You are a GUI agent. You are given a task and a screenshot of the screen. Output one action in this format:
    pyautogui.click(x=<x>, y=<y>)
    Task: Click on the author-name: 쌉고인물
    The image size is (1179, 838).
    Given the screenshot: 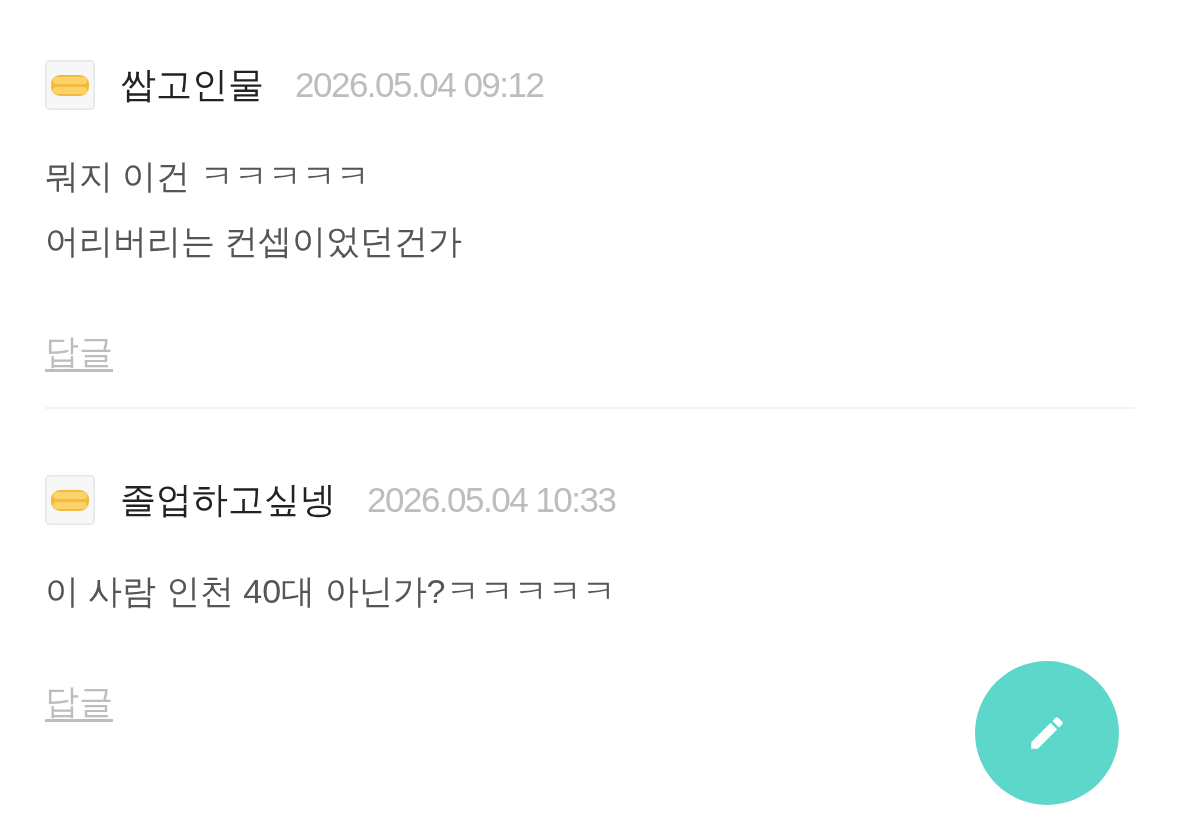 What is the action you would take?
    pyautogui.click(x=192, y=85)
    